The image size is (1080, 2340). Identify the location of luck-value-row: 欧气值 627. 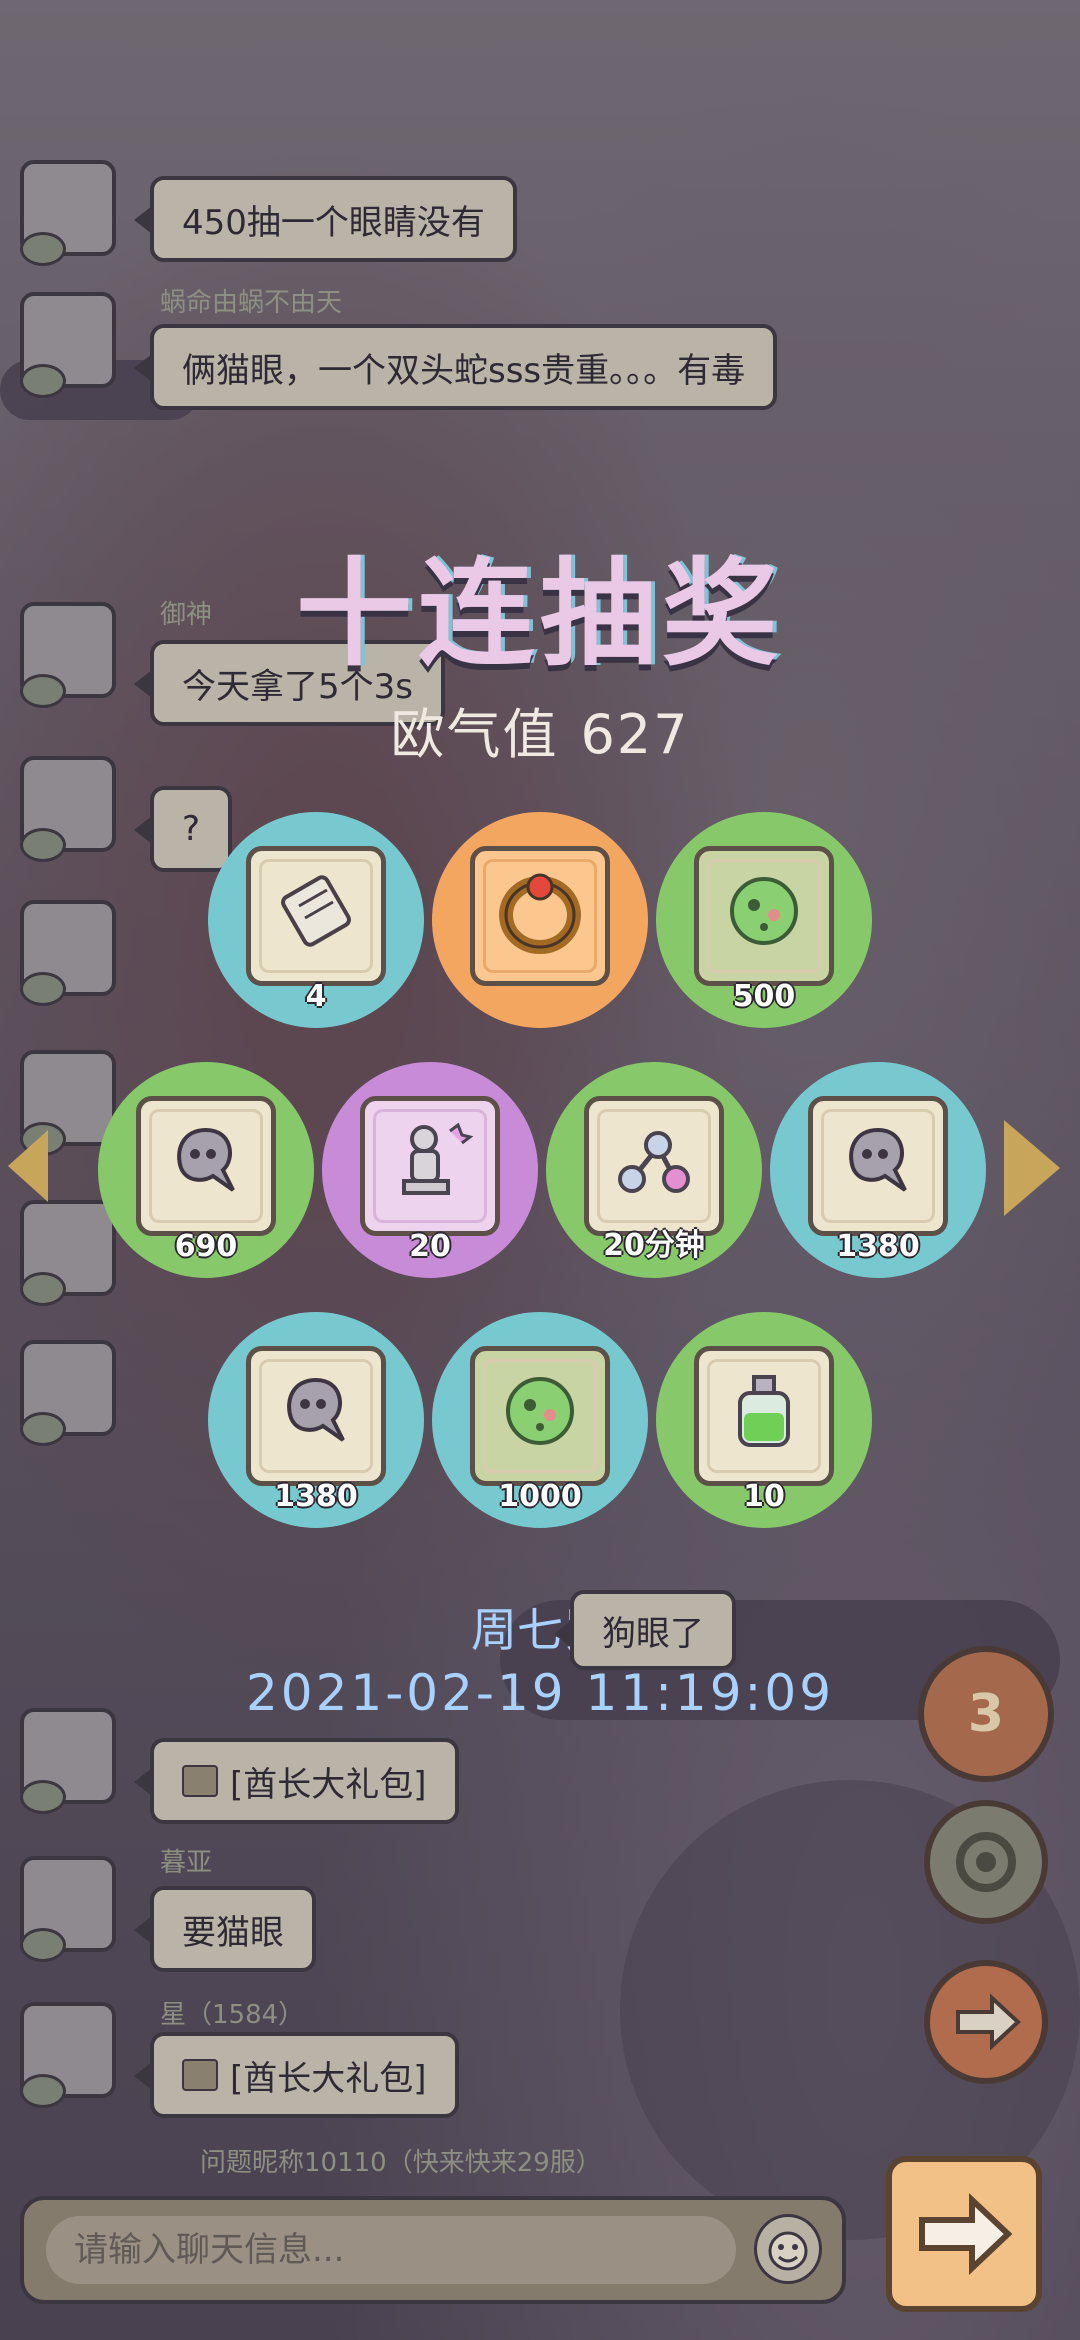
(540, 729).